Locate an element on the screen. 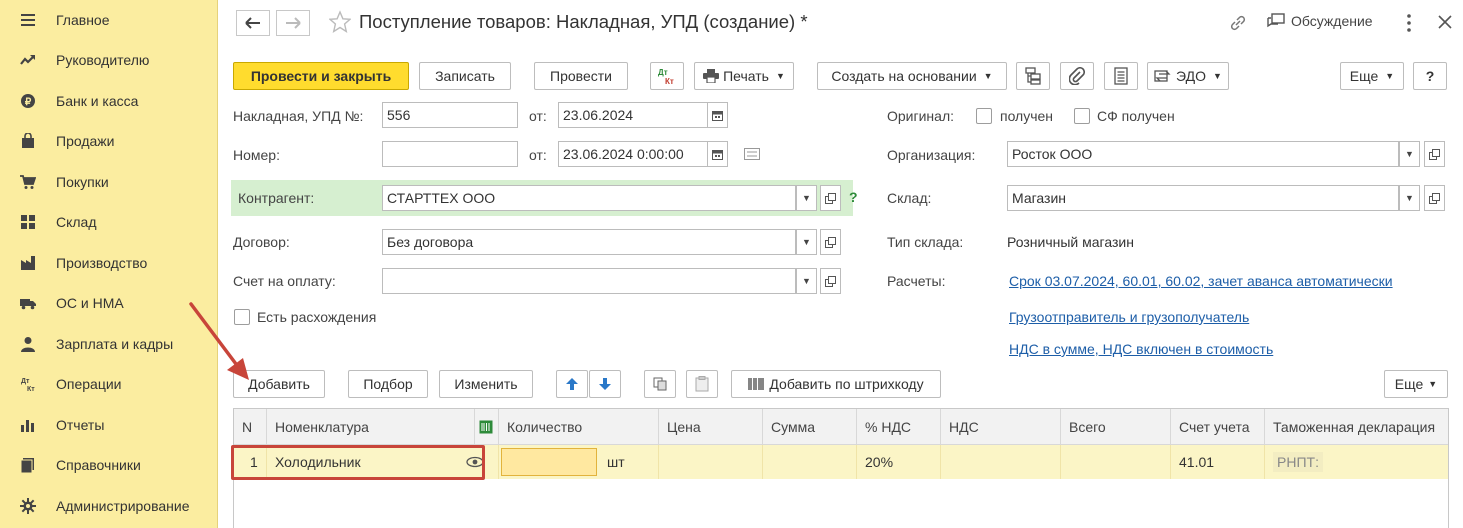 This screenshot has width=1463, height=528. attachments-button is located at coordinates (1077, 76).